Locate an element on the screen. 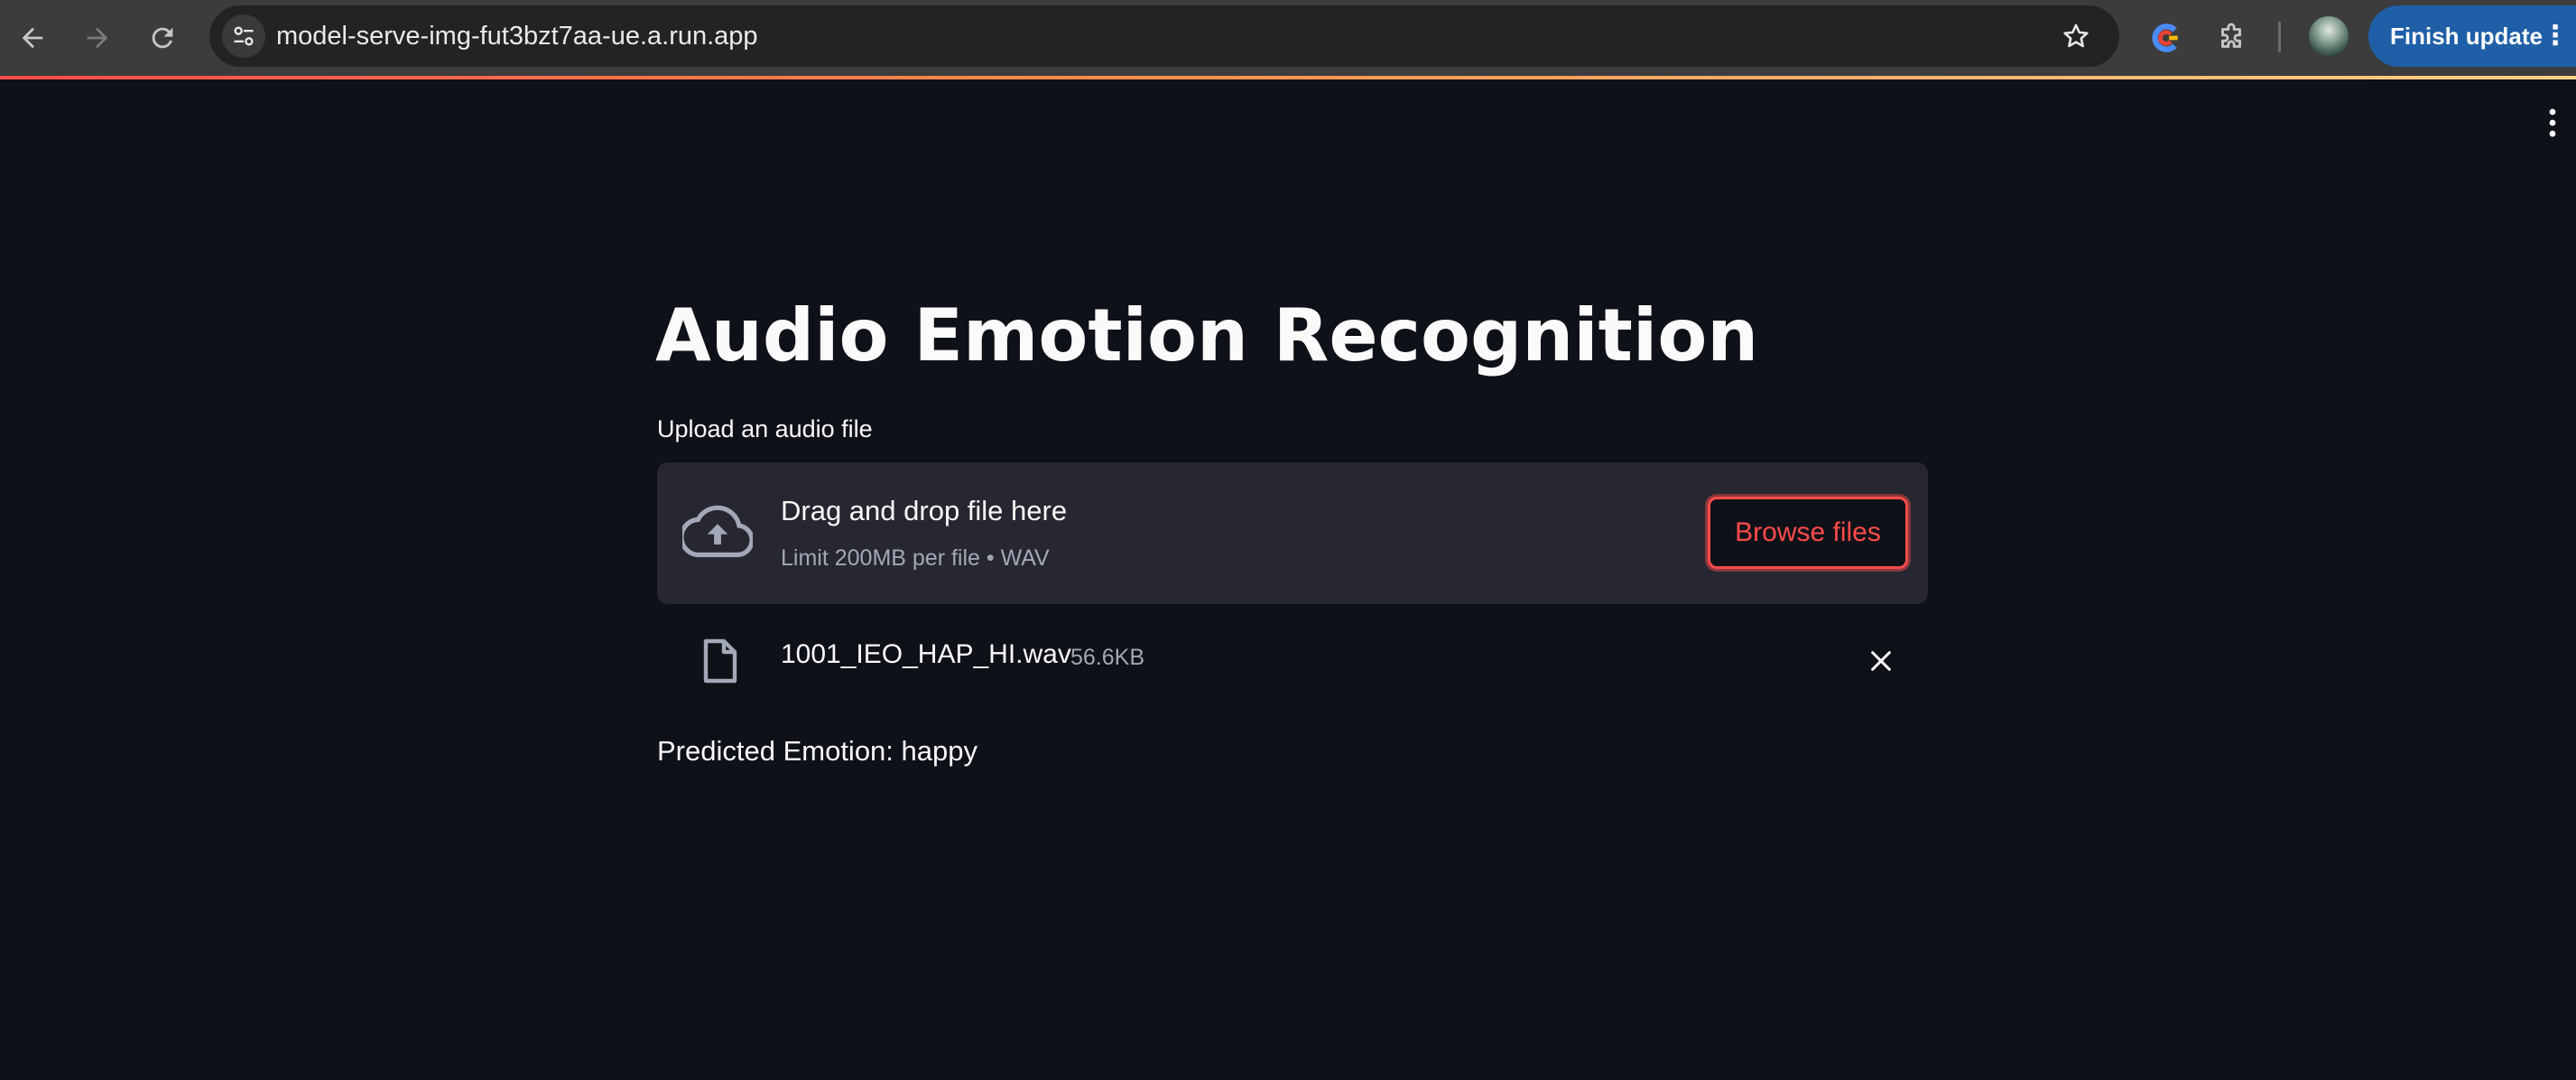 The height and width of the screenshot is (1080, 2576). more-vertical-icon is located at coordinates (2552, 122).